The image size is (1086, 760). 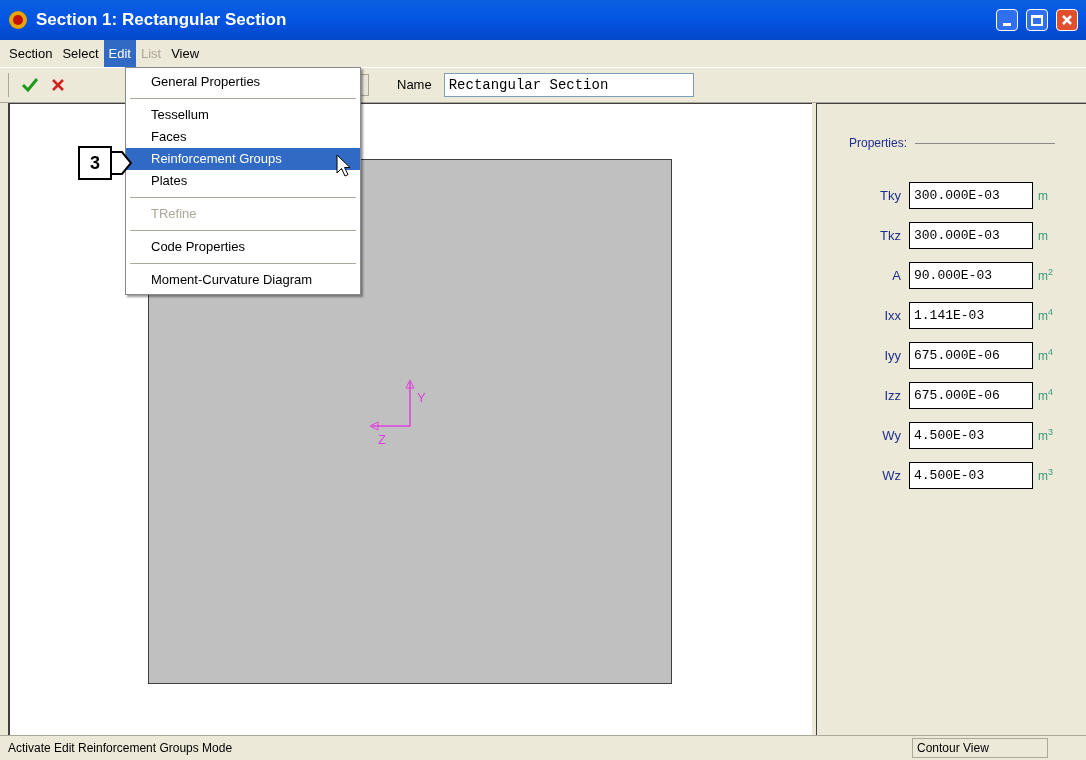 I want to click on name-field: Rectangular Section, so click(x=568, y=85).